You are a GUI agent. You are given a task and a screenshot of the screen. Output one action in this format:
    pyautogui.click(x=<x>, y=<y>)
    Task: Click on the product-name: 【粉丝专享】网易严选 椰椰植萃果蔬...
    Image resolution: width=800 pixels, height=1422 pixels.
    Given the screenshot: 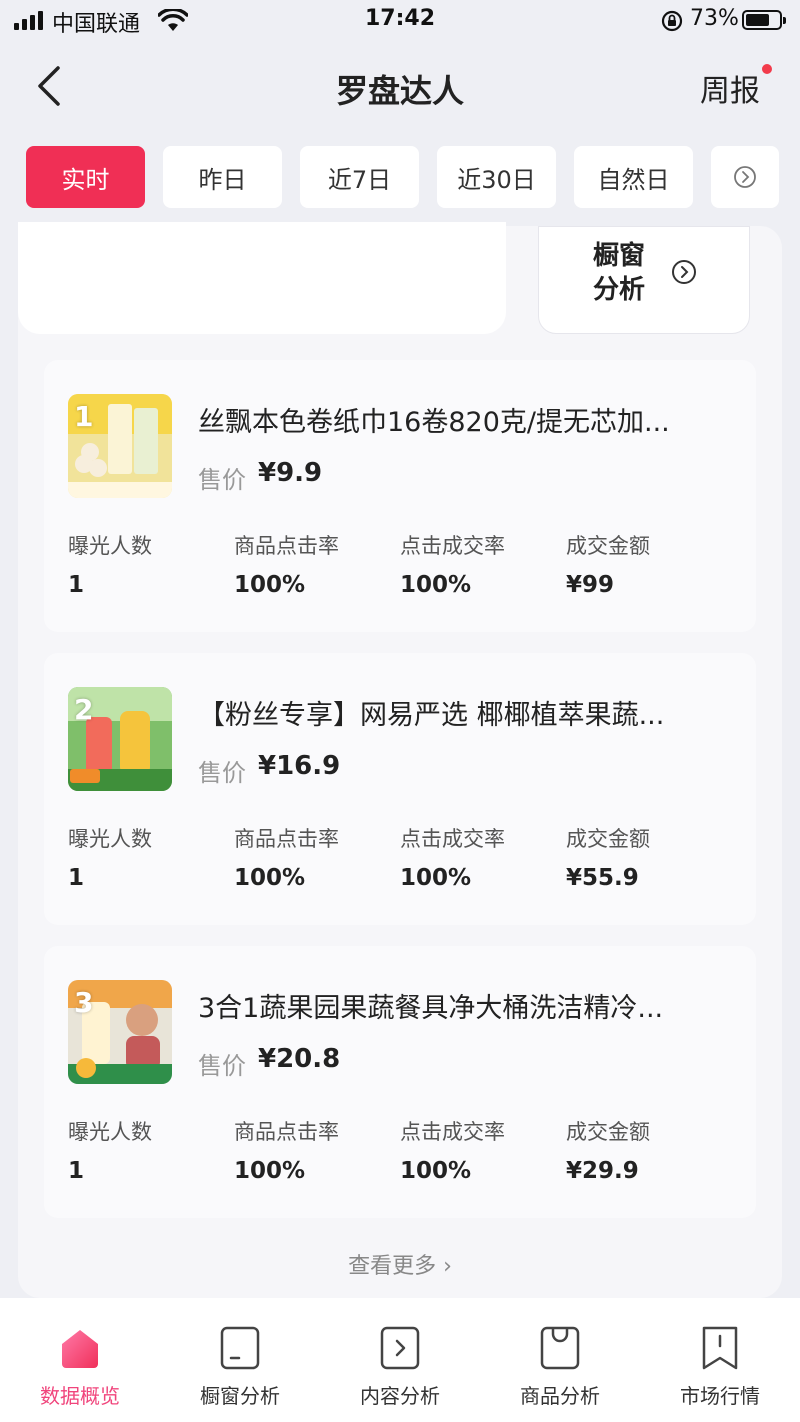 What is the action you would take?
    pyautogui.click(x=431, y=715)
    